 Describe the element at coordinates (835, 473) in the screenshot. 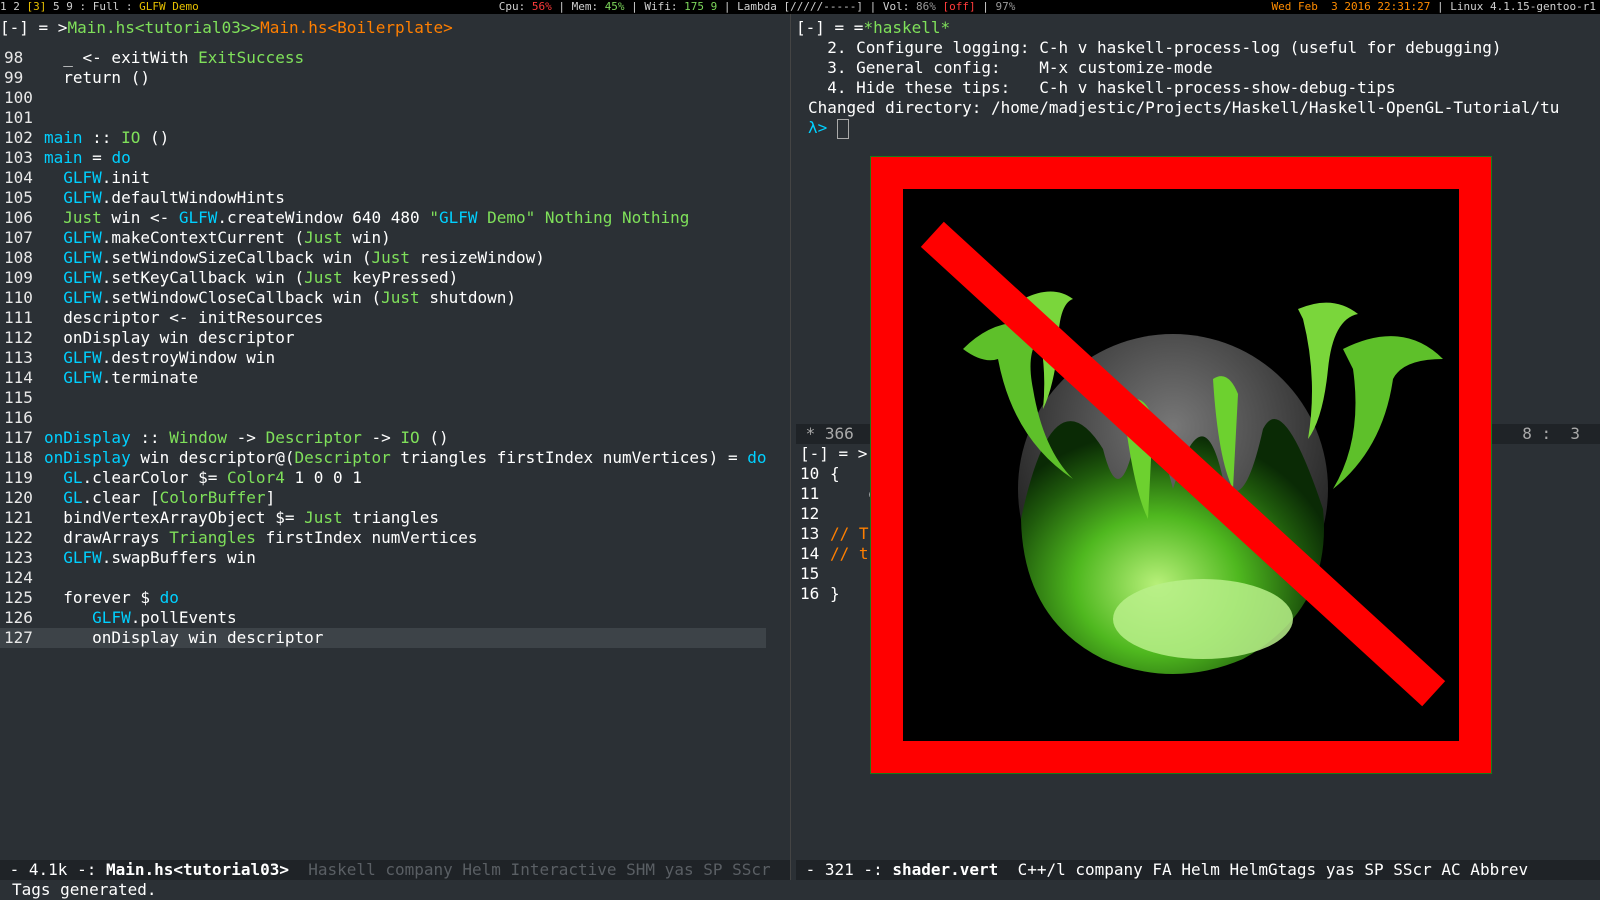

I see `code-text: {` at that location.